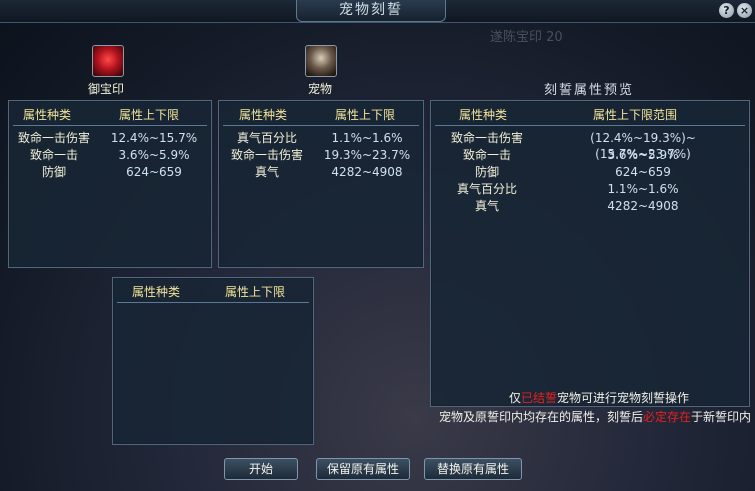  Describe the element at coordinates (590, 172) in the screenshot. I see `preview-row: 防御 624~659` at that location.